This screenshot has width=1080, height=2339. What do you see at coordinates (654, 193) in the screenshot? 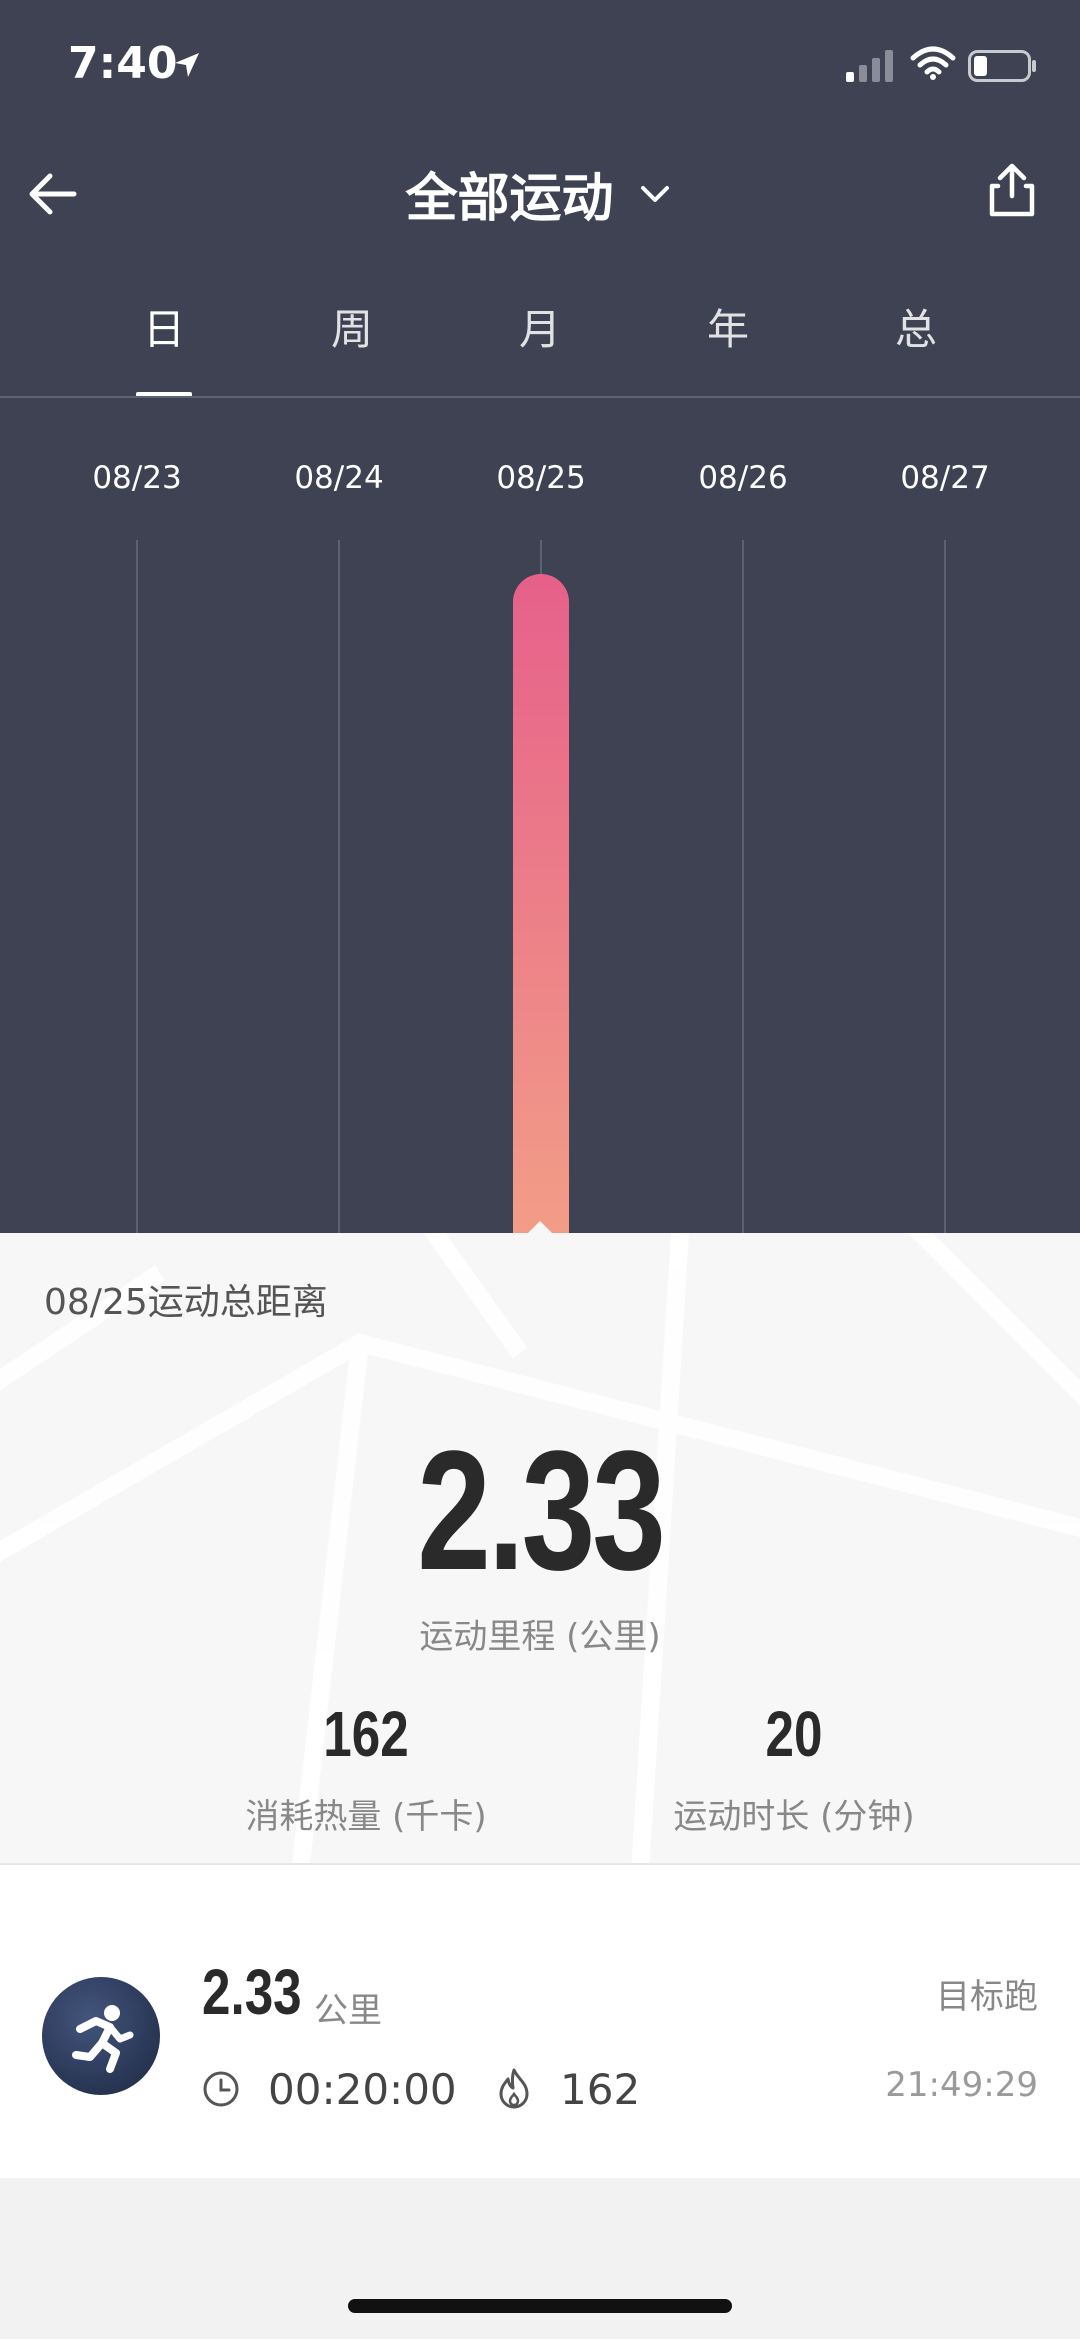
I see `chevron-down-icon` at bounding box center [654, 193].